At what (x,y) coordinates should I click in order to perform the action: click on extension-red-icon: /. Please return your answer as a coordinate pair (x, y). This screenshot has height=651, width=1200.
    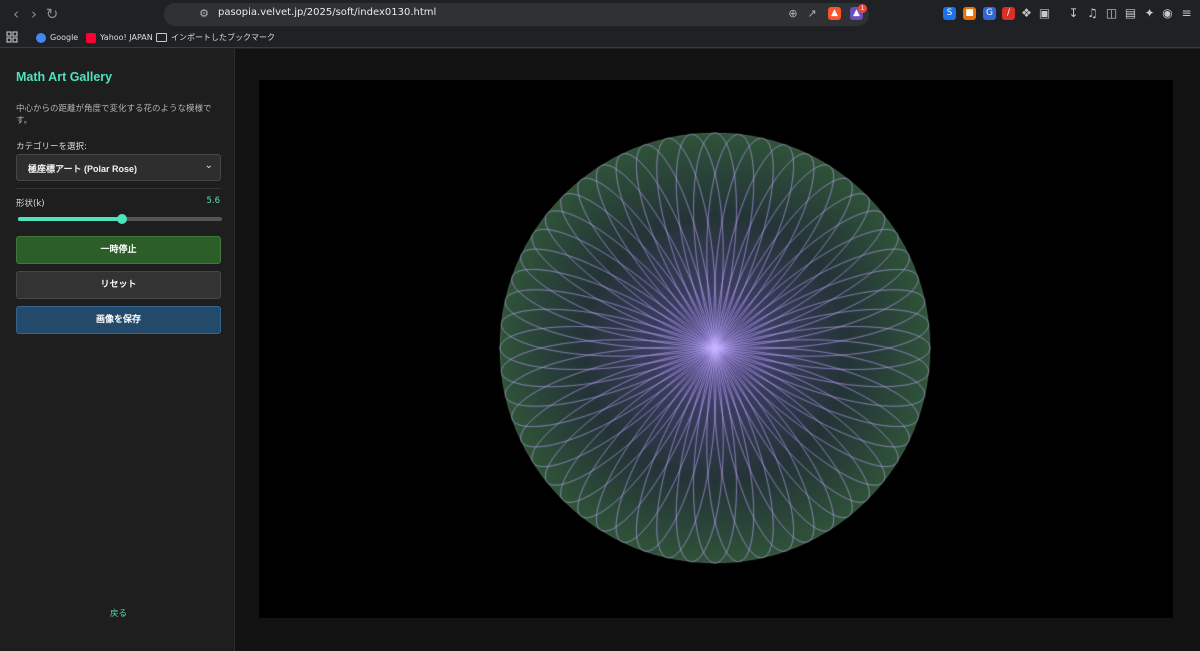
    Looking at the image, I should click on (1008, 13).